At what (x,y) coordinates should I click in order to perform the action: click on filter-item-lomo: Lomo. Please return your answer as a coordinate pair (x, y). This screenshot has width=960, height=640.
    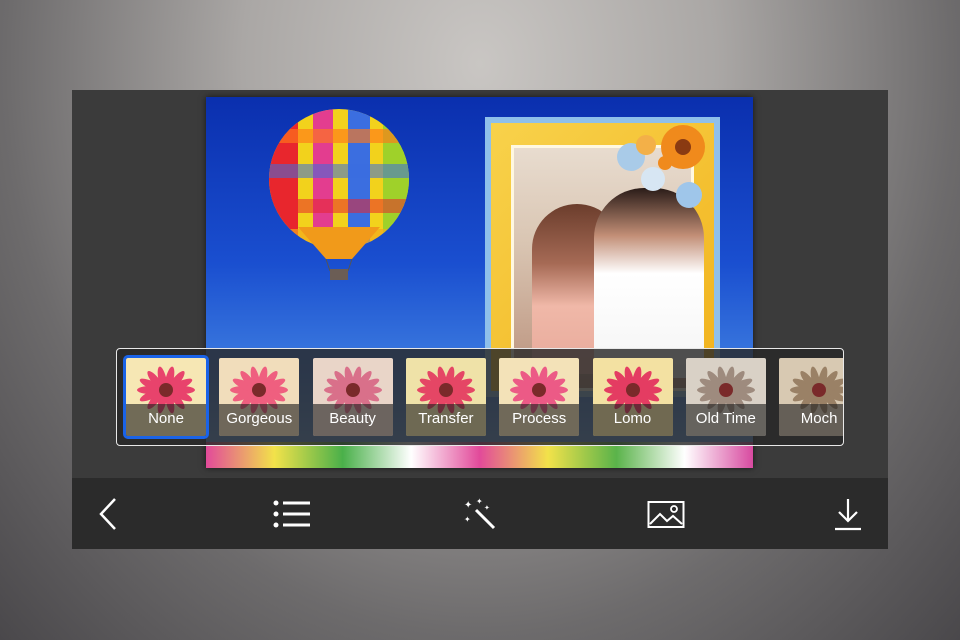
    Looking at the image, I should click on (632, 397).